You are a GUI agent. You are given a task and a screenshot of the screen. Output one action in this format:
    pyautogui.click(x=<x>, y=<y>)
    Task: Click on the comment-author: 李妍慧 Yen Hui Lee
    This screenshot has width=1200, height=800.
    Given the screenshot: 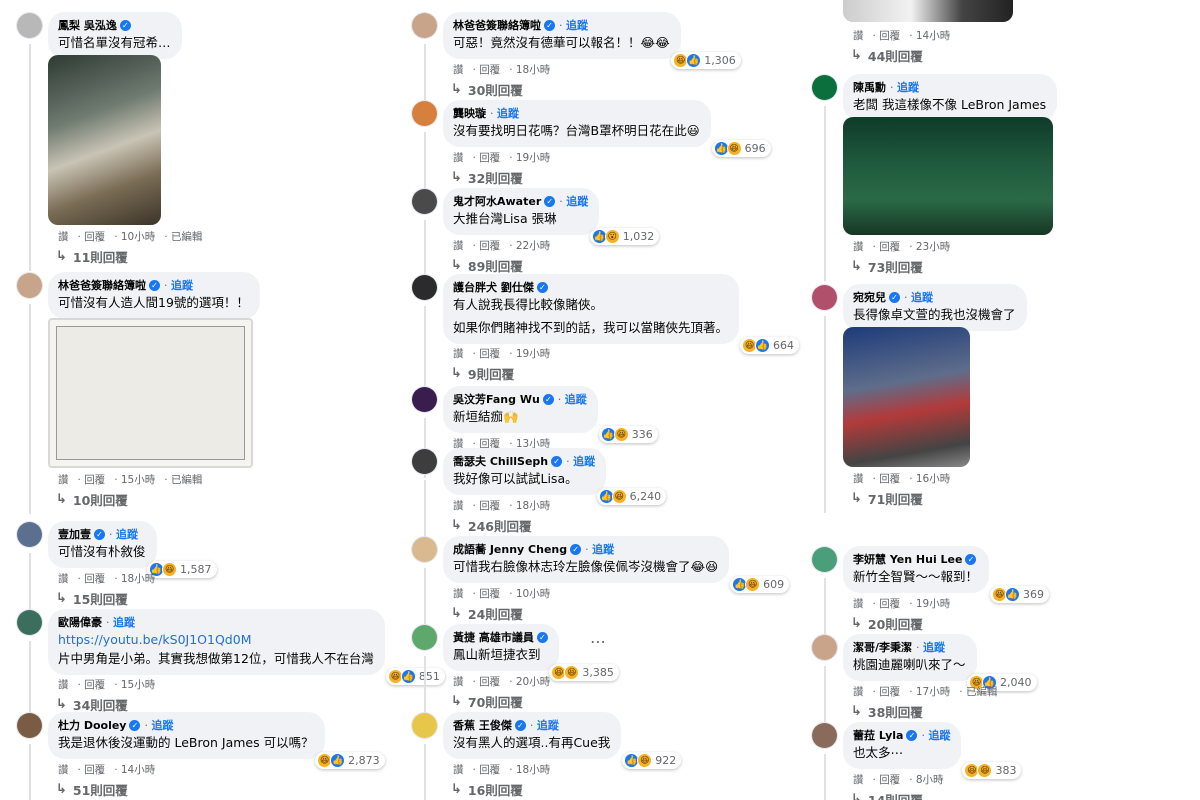 What is the action you would take?
    pyautogui.click(x=907, y=559)
    